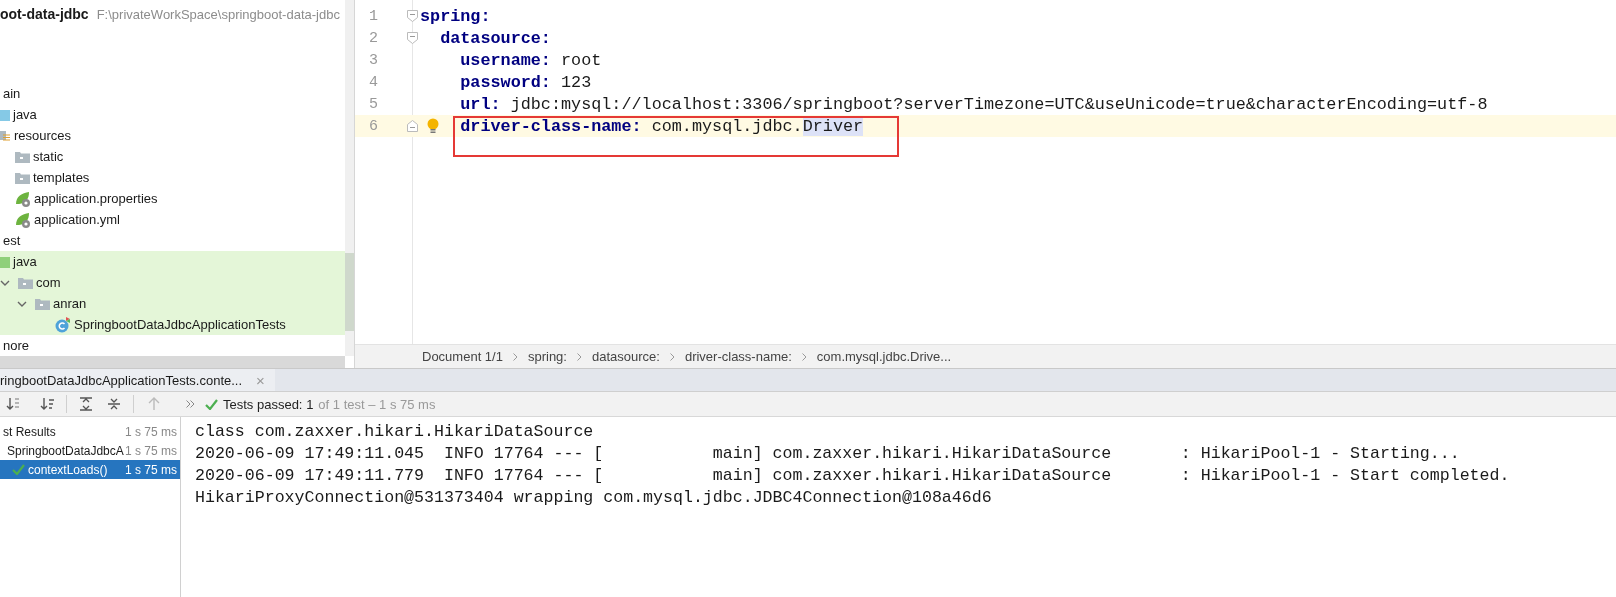 The width and height of the screenshot is (1616, 597). Describe the element at coordinates (377, 404) in the screenshot. I see `test-status-detail: of 1 test – 1 s 75 ms` at that location.